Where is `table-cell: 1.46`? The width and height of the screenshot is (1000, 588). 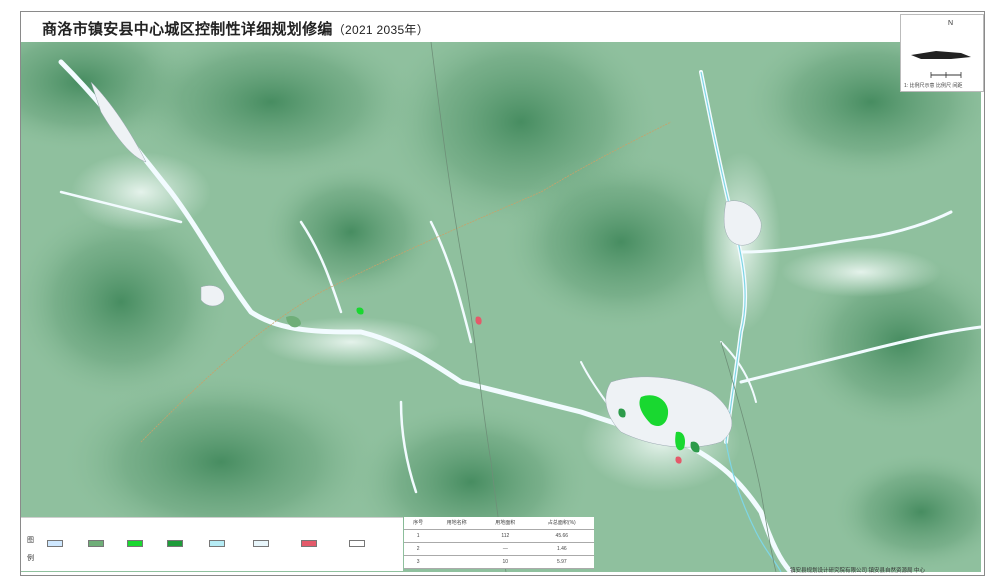
table-cell: 1.46 is located at coordinates (561, 549).